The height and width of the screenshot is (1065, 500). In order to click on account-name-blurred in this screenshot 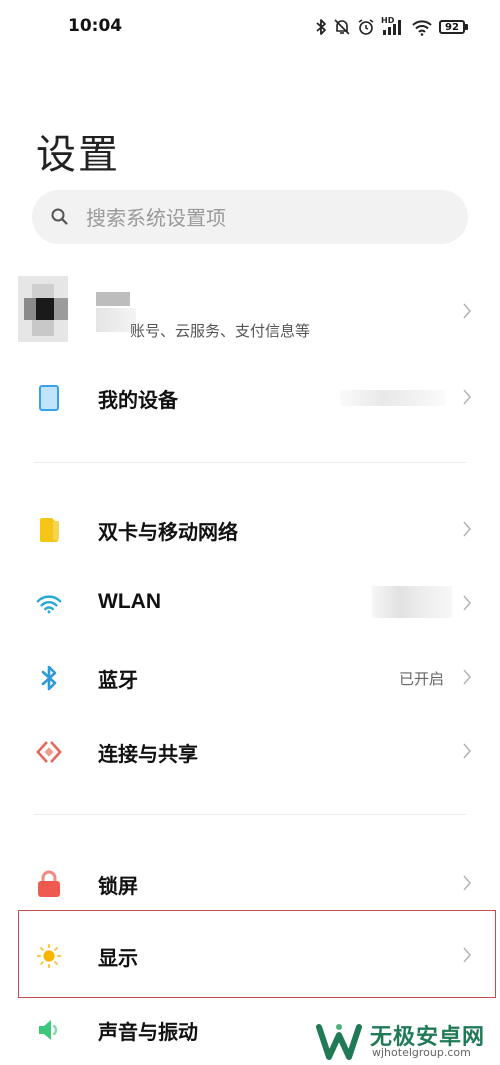, I will do `click(113, 299)`.